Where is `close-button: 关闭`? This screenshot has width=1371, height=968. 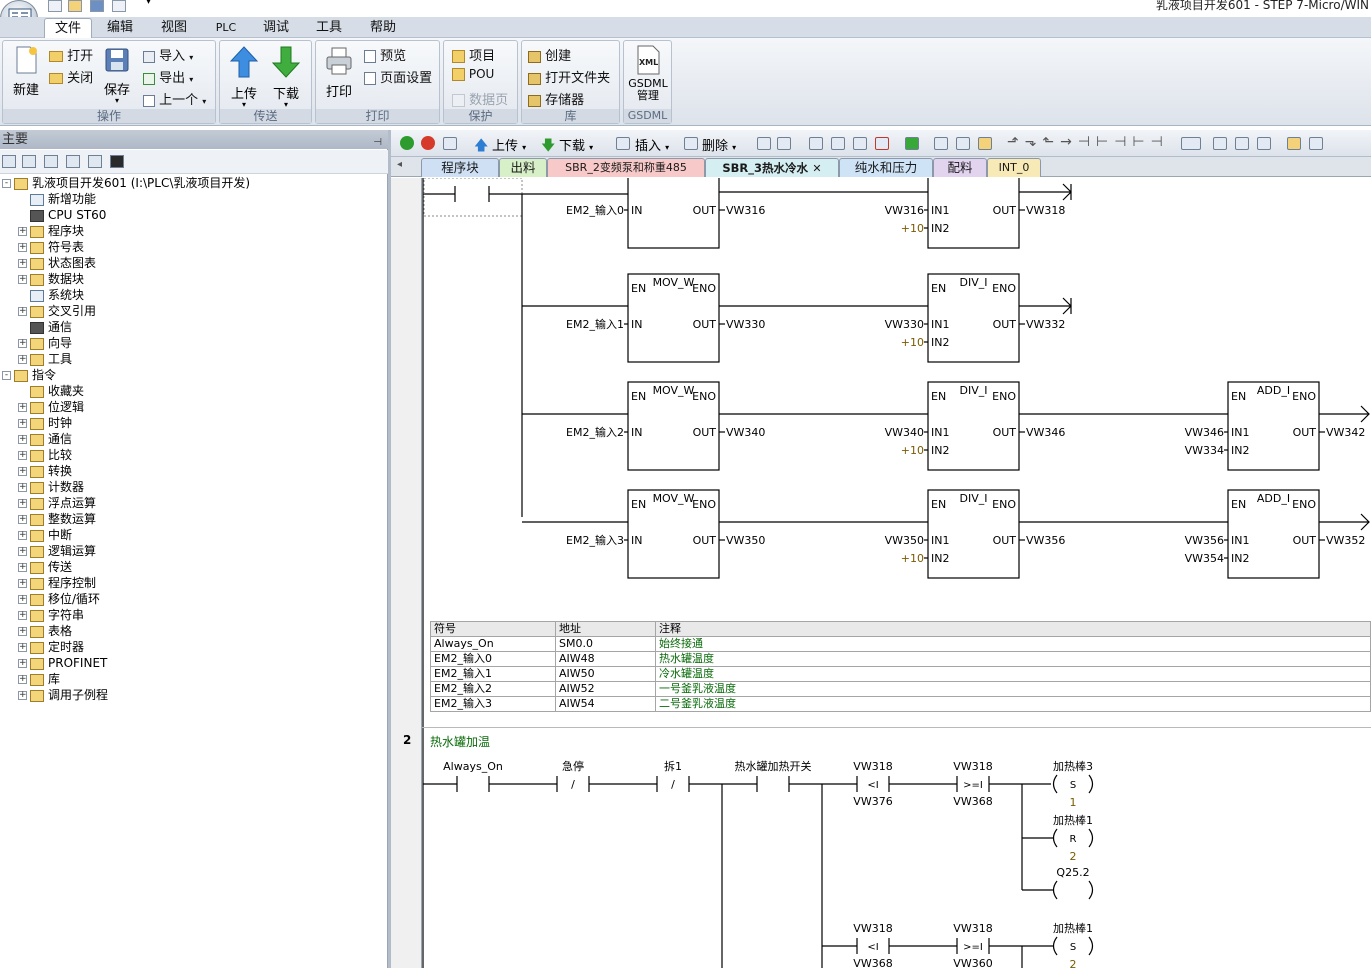
close-button: 关闭 is located at coordinates (71, 76).